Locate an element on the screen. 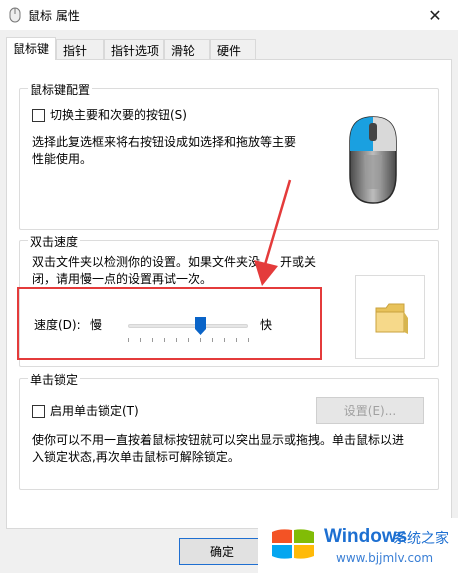  close-button: ✕ is located at coordinates (435, 15).